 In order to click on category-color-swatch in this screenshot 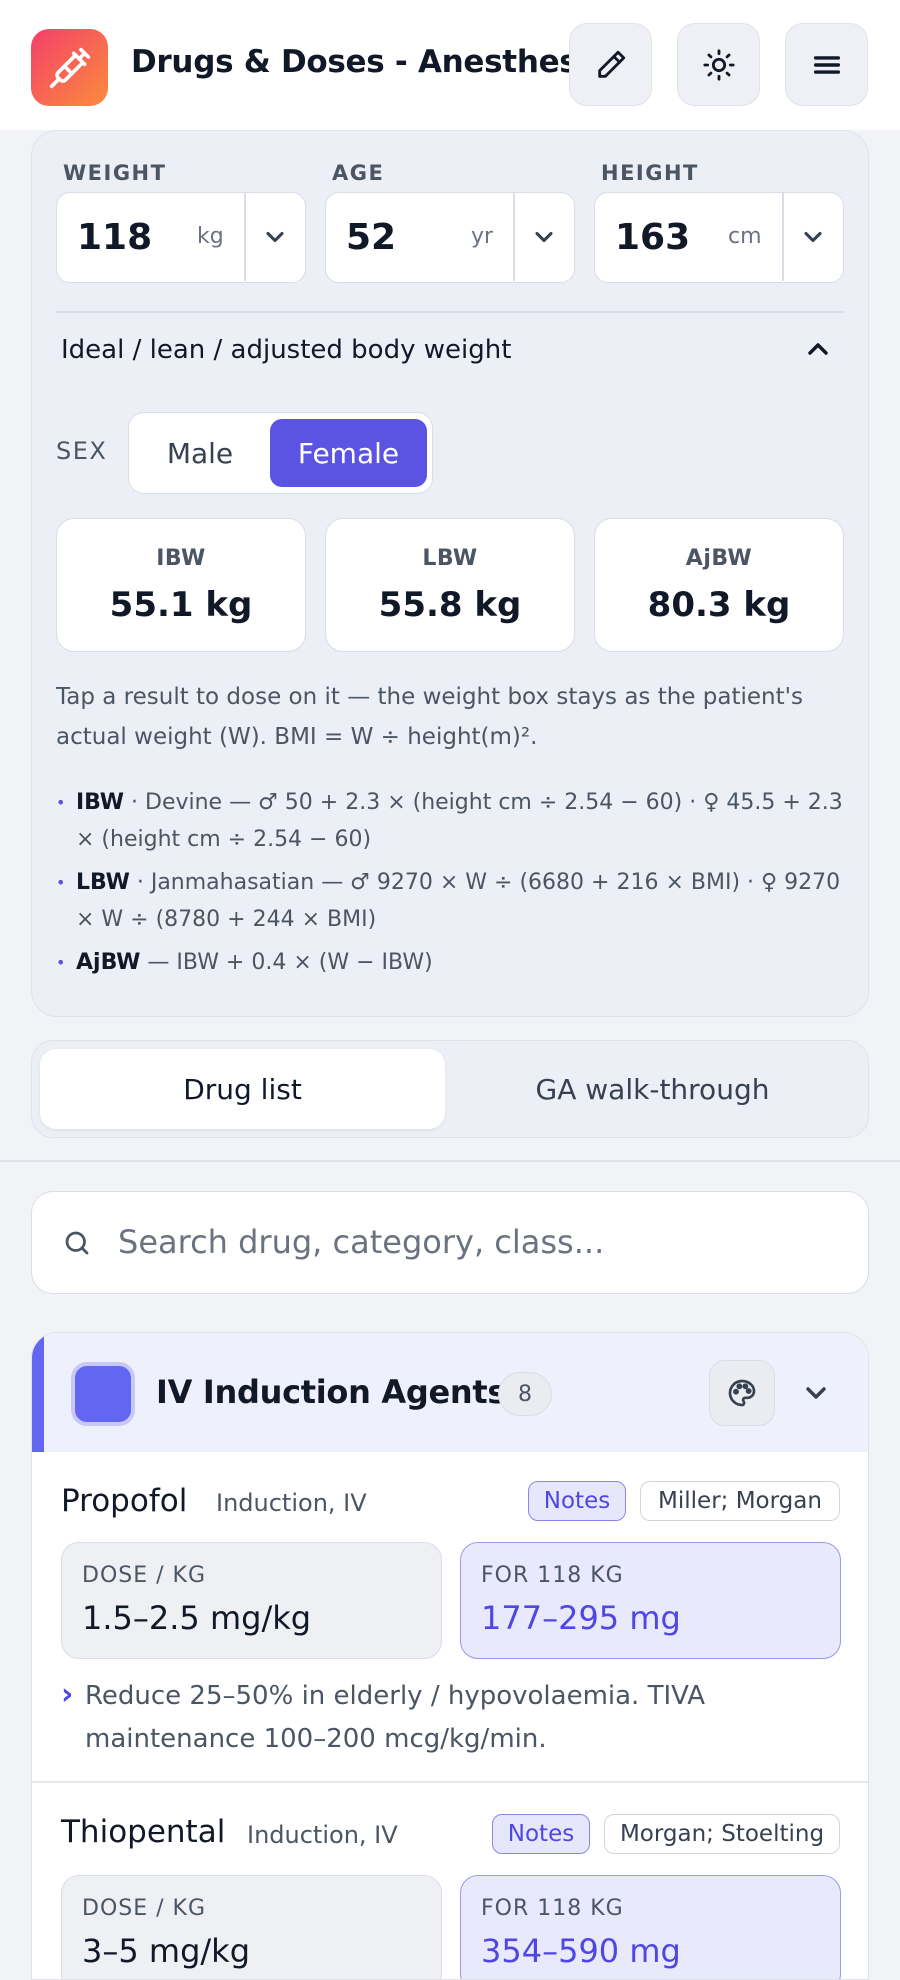, I will do `click(103, 1394)`.